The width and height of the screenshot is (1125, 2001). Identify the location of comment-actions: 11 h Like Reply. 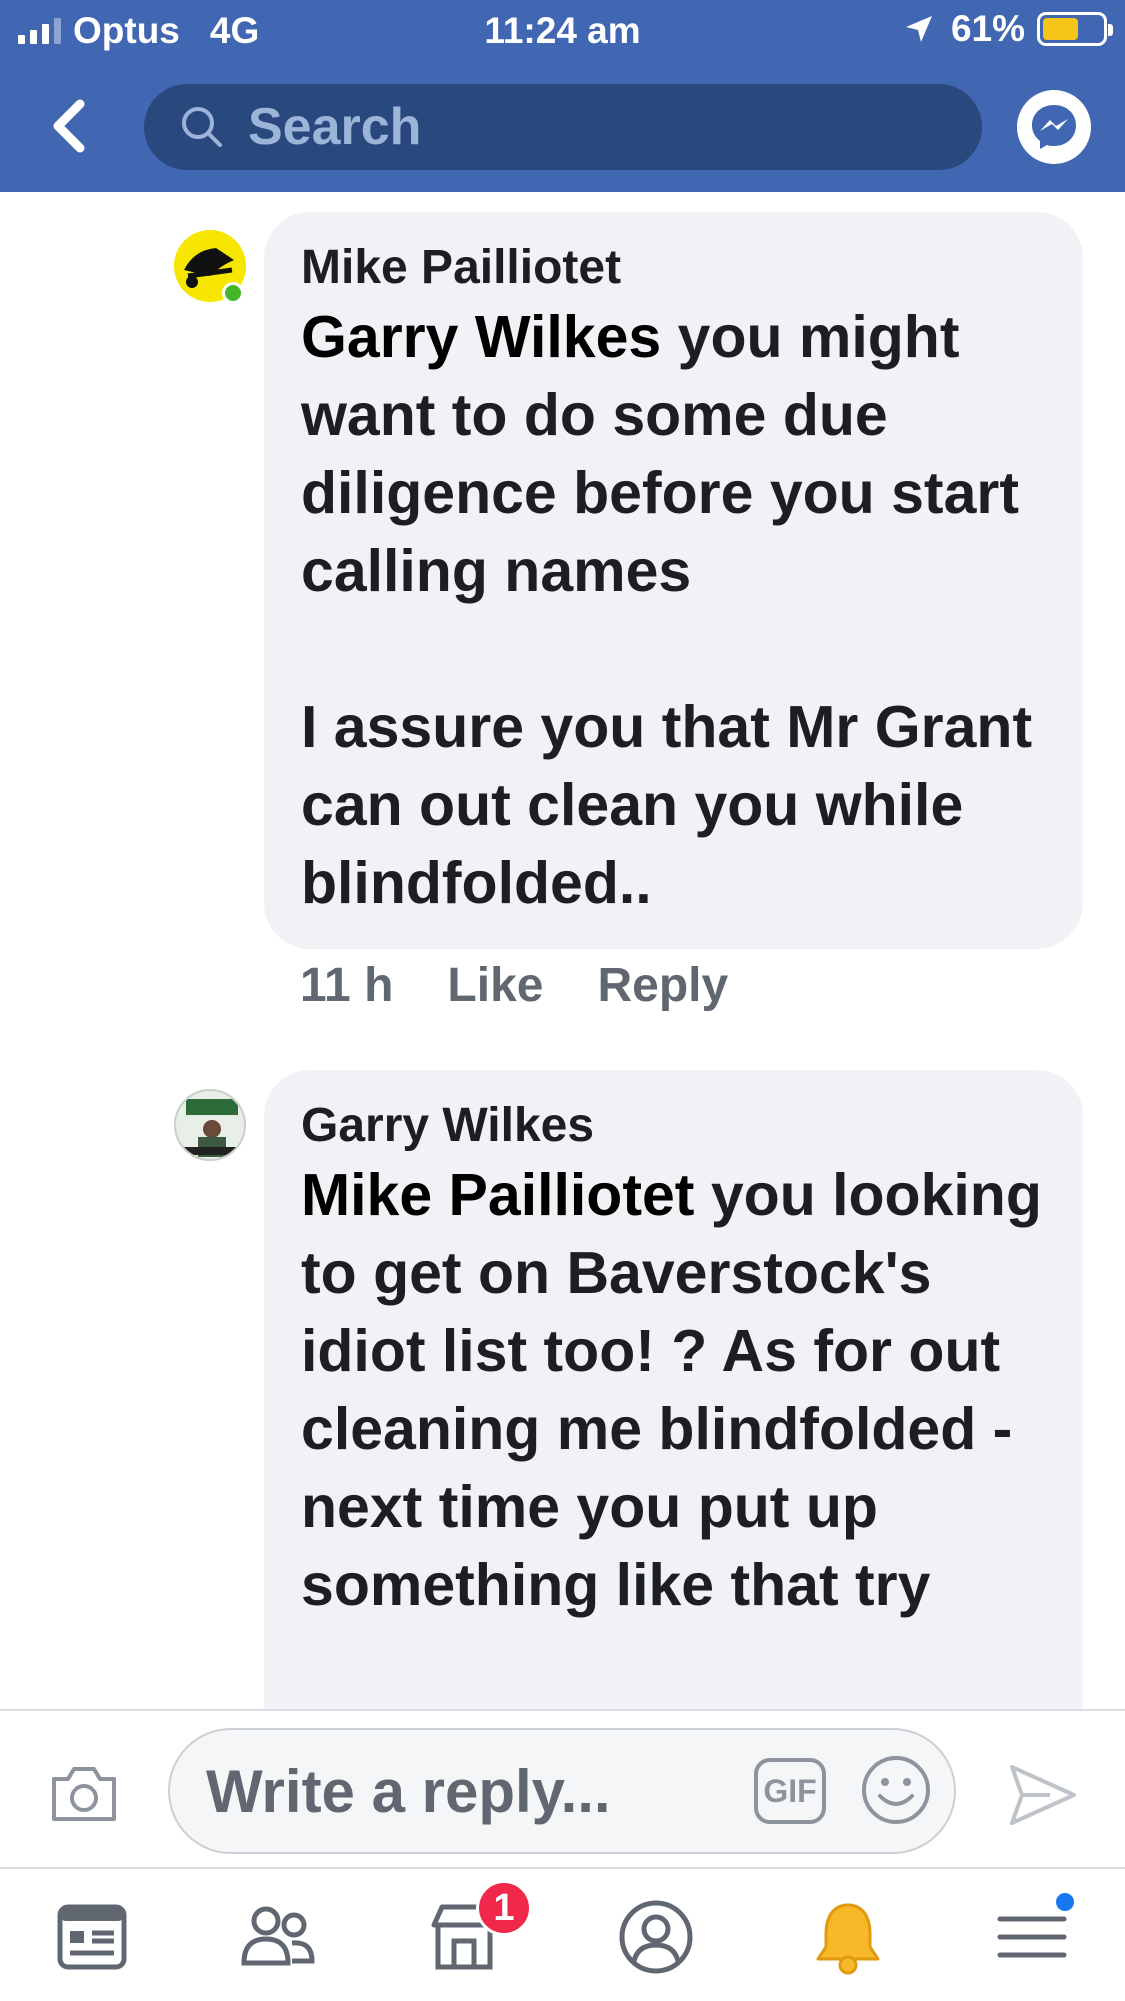
(514, 985).